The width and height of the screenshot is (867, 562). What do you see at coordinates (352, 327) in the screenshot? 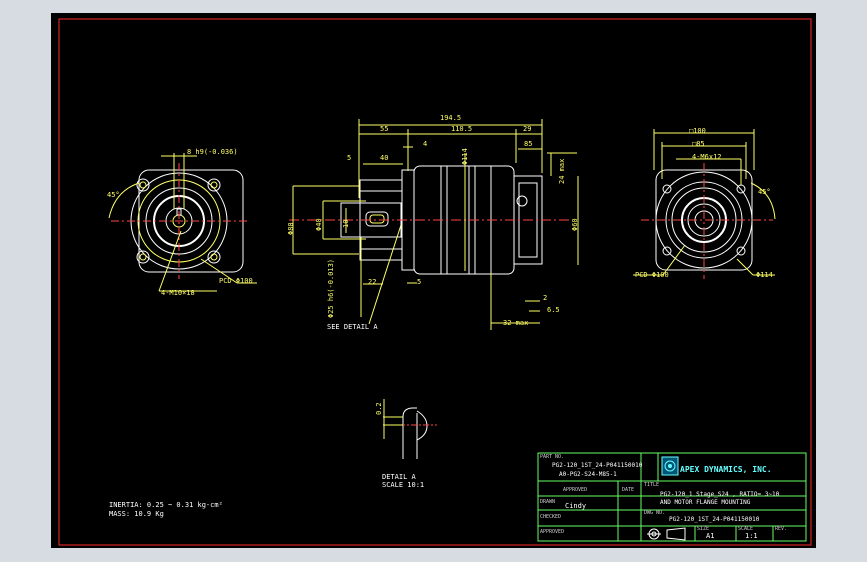
I see `see-detail-label: SEE DETAIL A` at bounding box center [352, 327].